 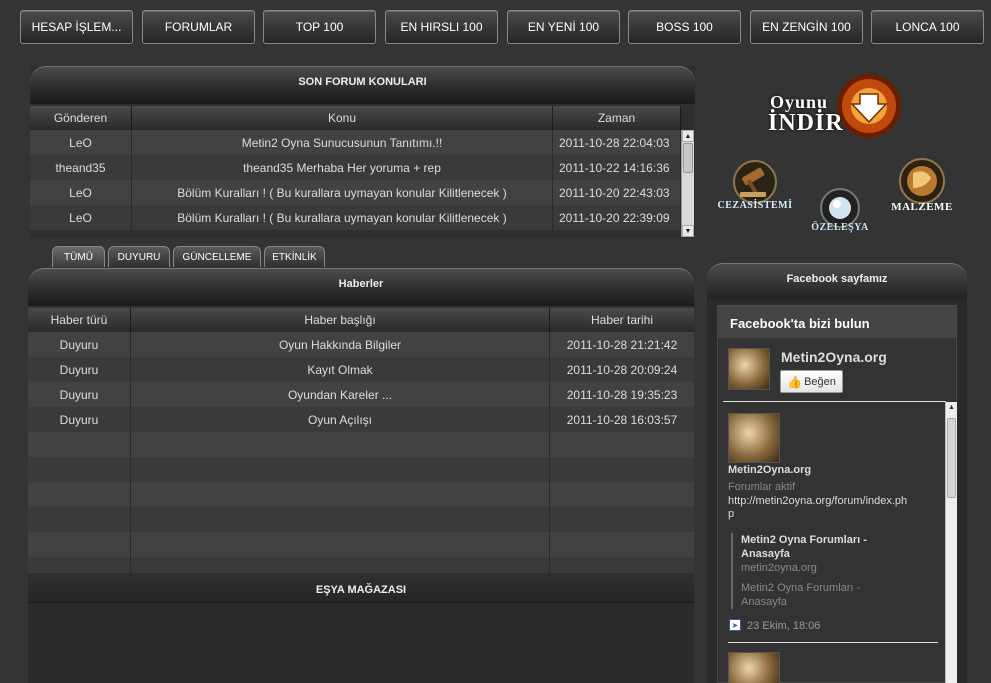 What do you see at coordinates (139, 256) in the screenshot?
I see `tab-announcement: DUYURU` at bounding box center [139, 256].